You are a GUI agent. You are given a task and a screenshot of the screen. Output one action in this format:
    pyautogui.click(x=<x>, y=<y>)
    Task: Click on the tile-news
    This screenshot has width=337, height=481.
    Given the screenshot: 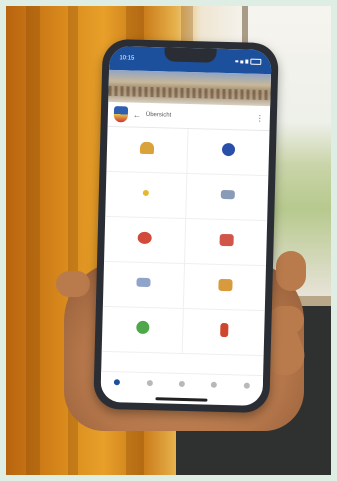 What is the action you would take?
    pyautogui.click(x=144, y=285)
    